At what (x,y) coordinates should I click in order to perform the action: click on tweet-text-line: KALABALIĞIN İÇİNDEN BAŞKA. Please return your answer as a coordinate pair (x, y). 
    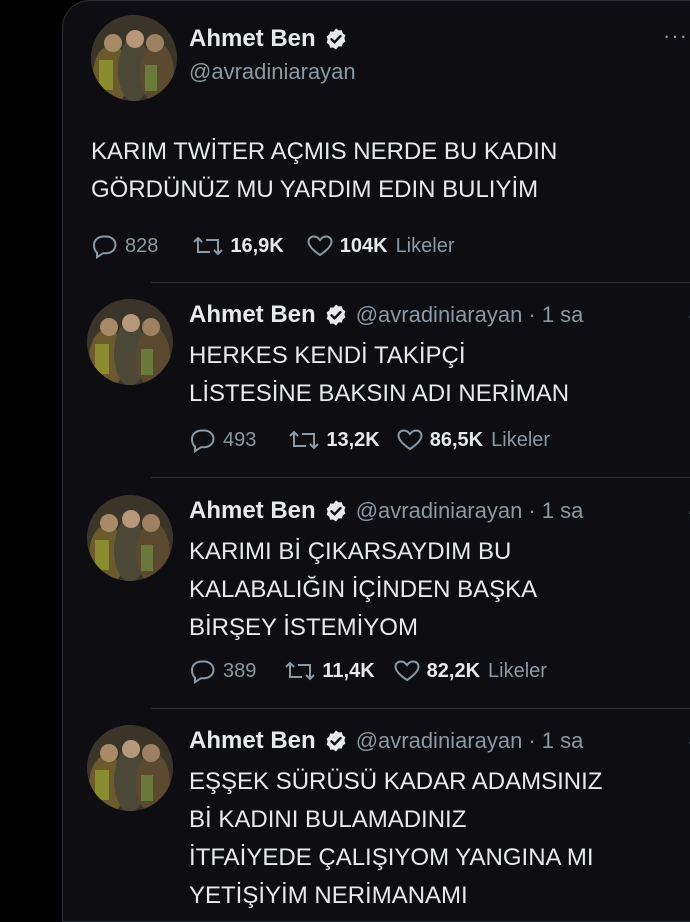
    Looking at the image, I should click on (363, 589).